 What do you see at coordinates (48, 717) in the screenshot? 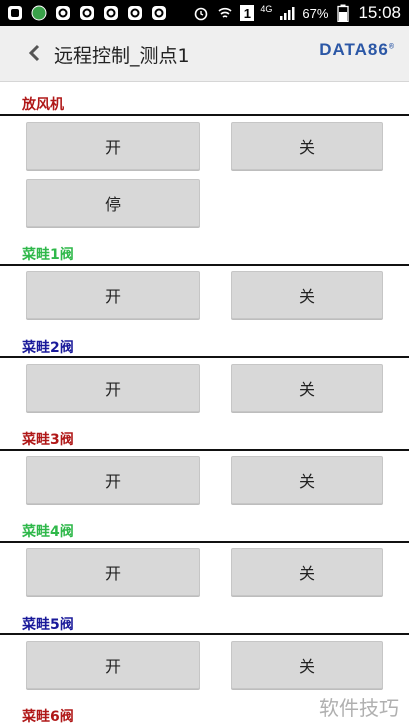
I see `section-label-valve-6: 菜畦6阀` at bounding box center [48, 717].